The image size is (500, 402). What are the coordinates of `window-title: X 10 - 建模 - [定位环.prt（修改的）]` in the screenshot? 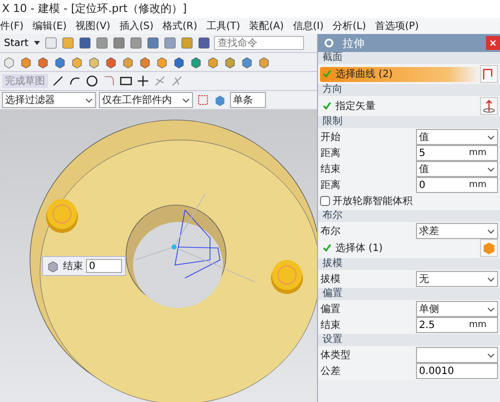 It's located at (94, 8).